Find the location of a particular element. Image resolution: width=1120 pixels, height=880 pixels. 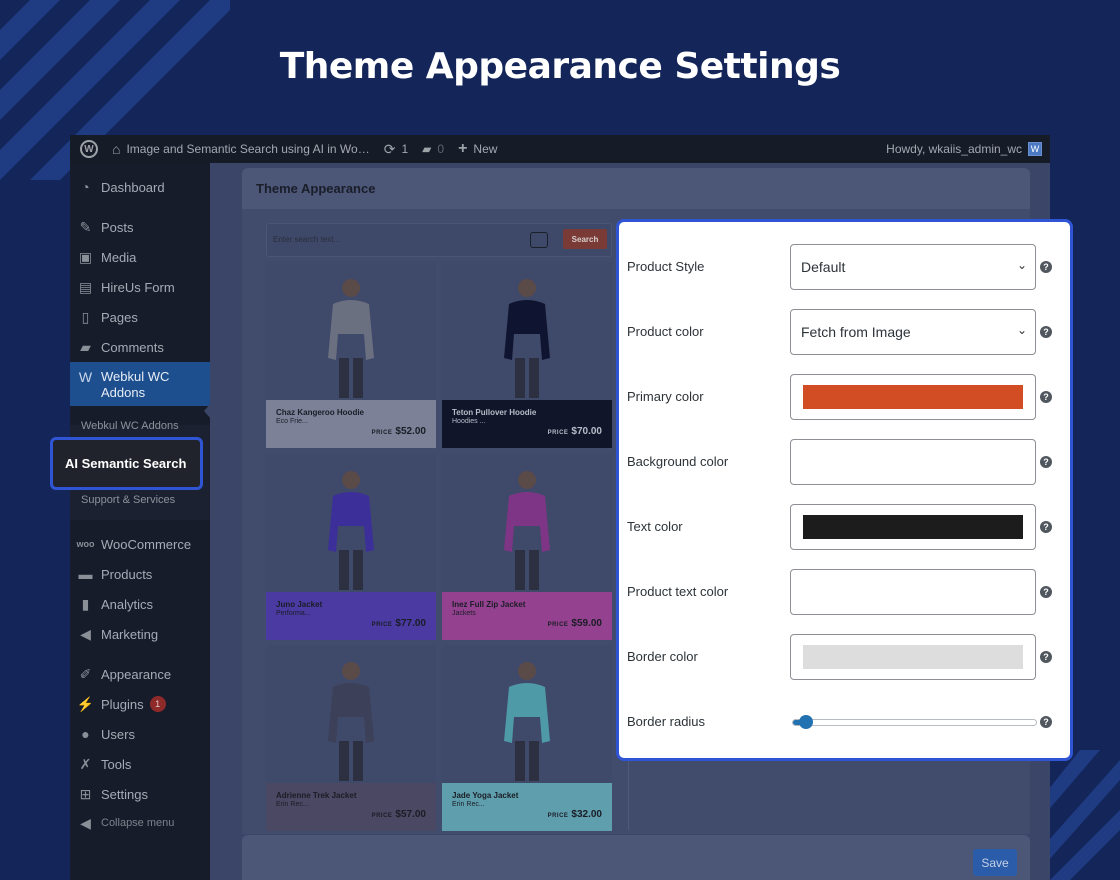

slider-thumb is located at coordinates (806, 722).